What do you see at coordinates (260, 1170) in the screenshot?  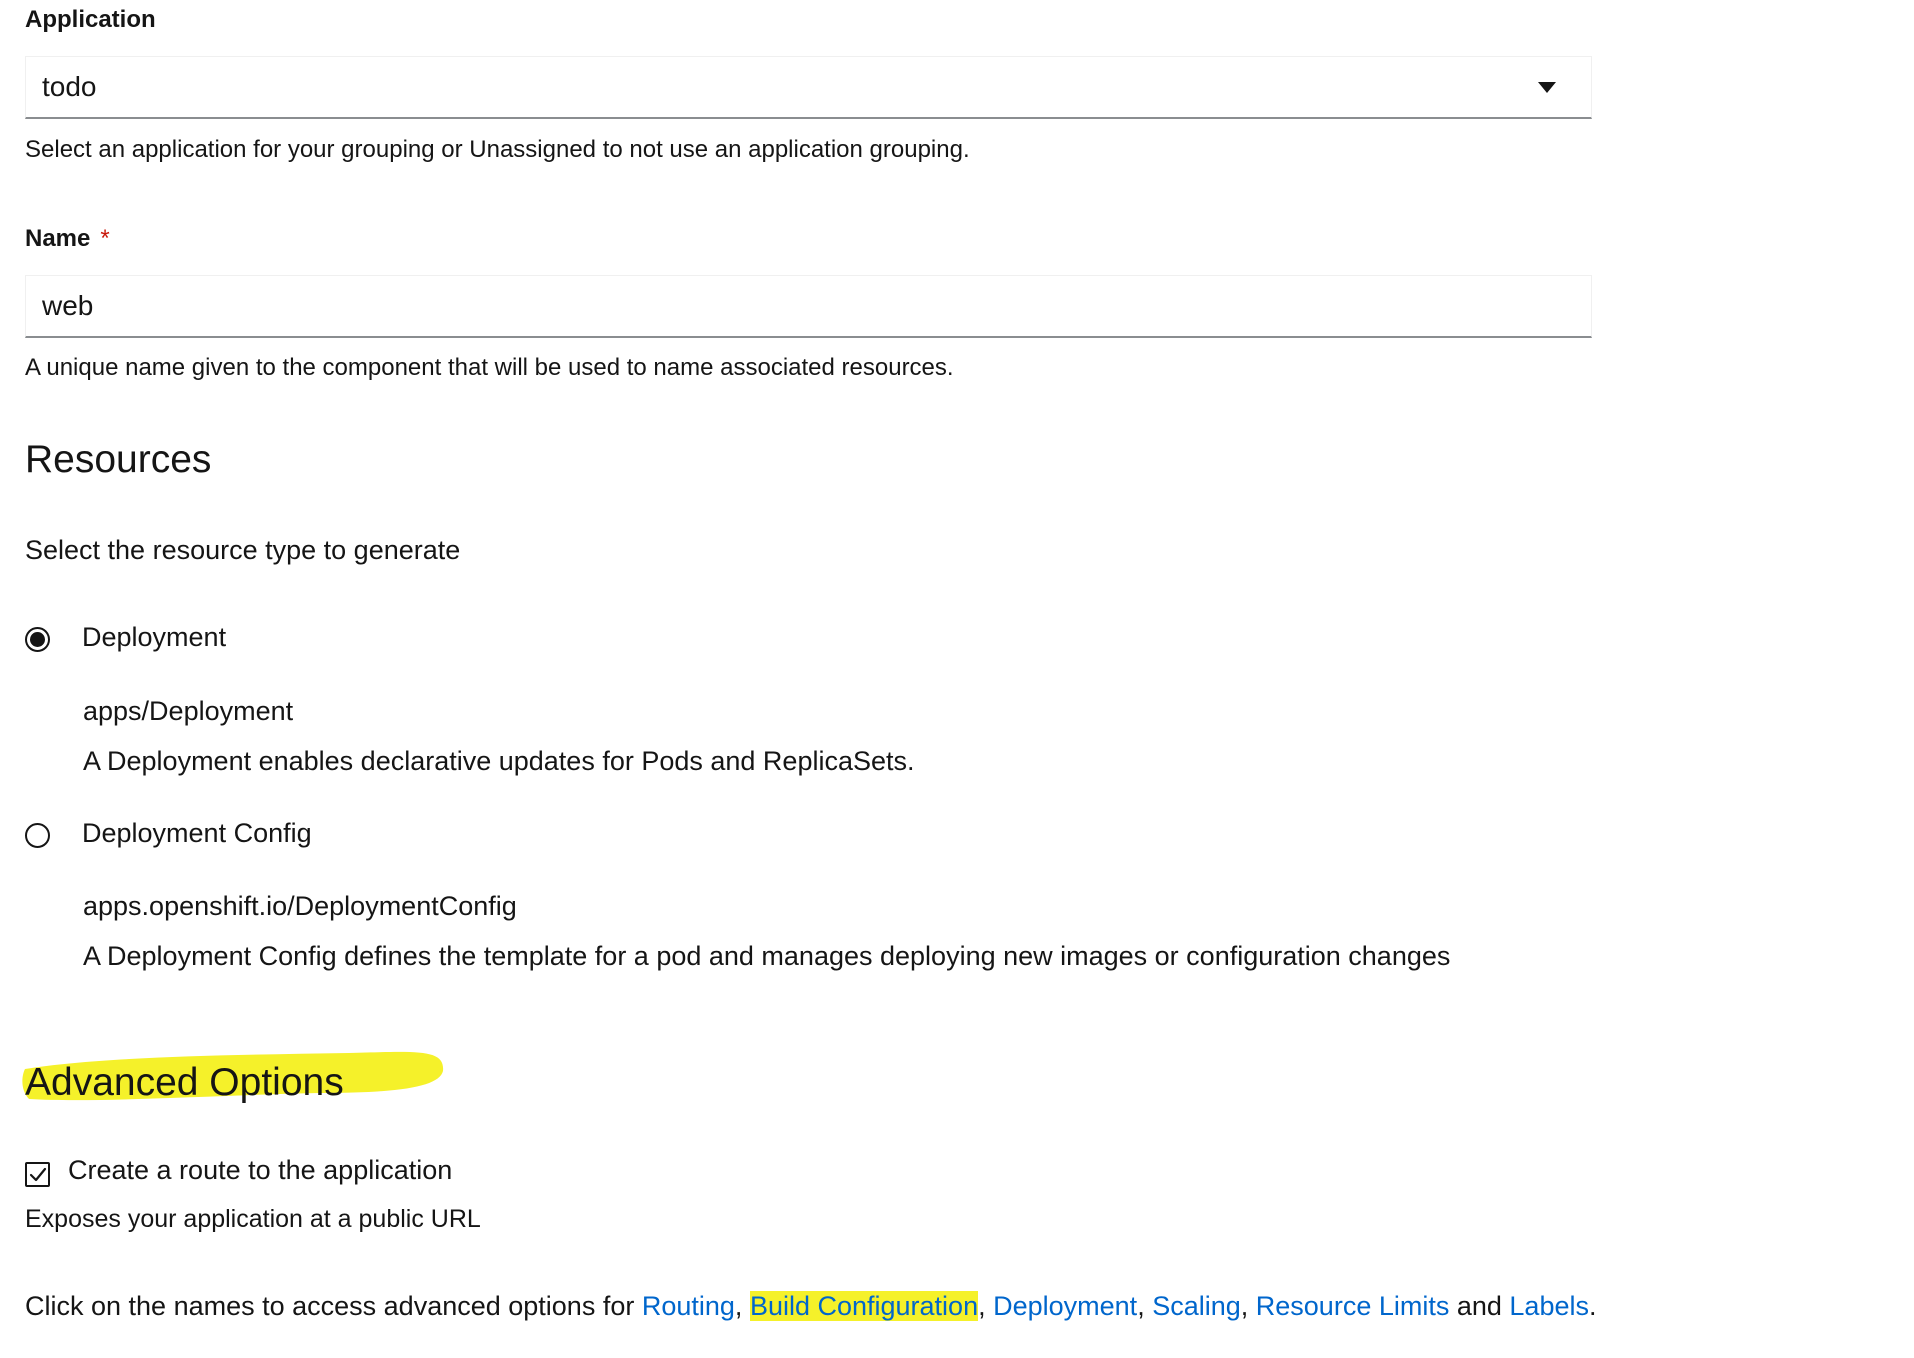 I see `create-route-label: Create a route to the application` at bounding box center [260, 1170].